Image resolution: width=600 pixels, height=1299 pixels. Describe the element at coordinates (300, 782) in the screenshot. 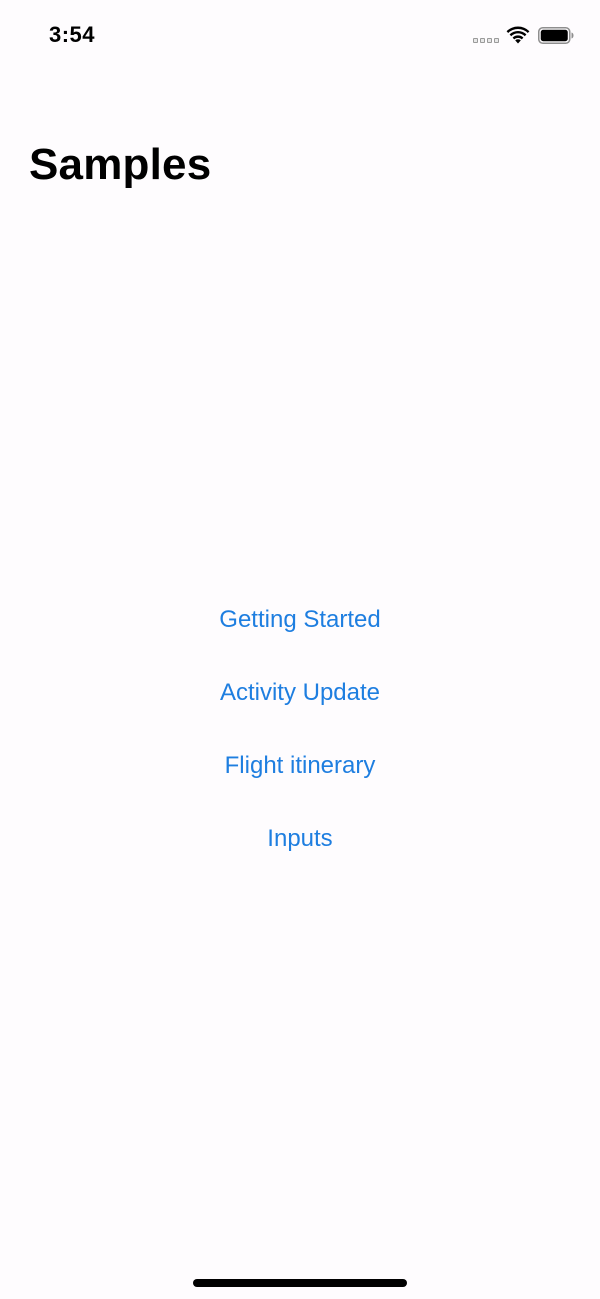

I see `flight-itinerary-link: Flight itinerary` at that location.